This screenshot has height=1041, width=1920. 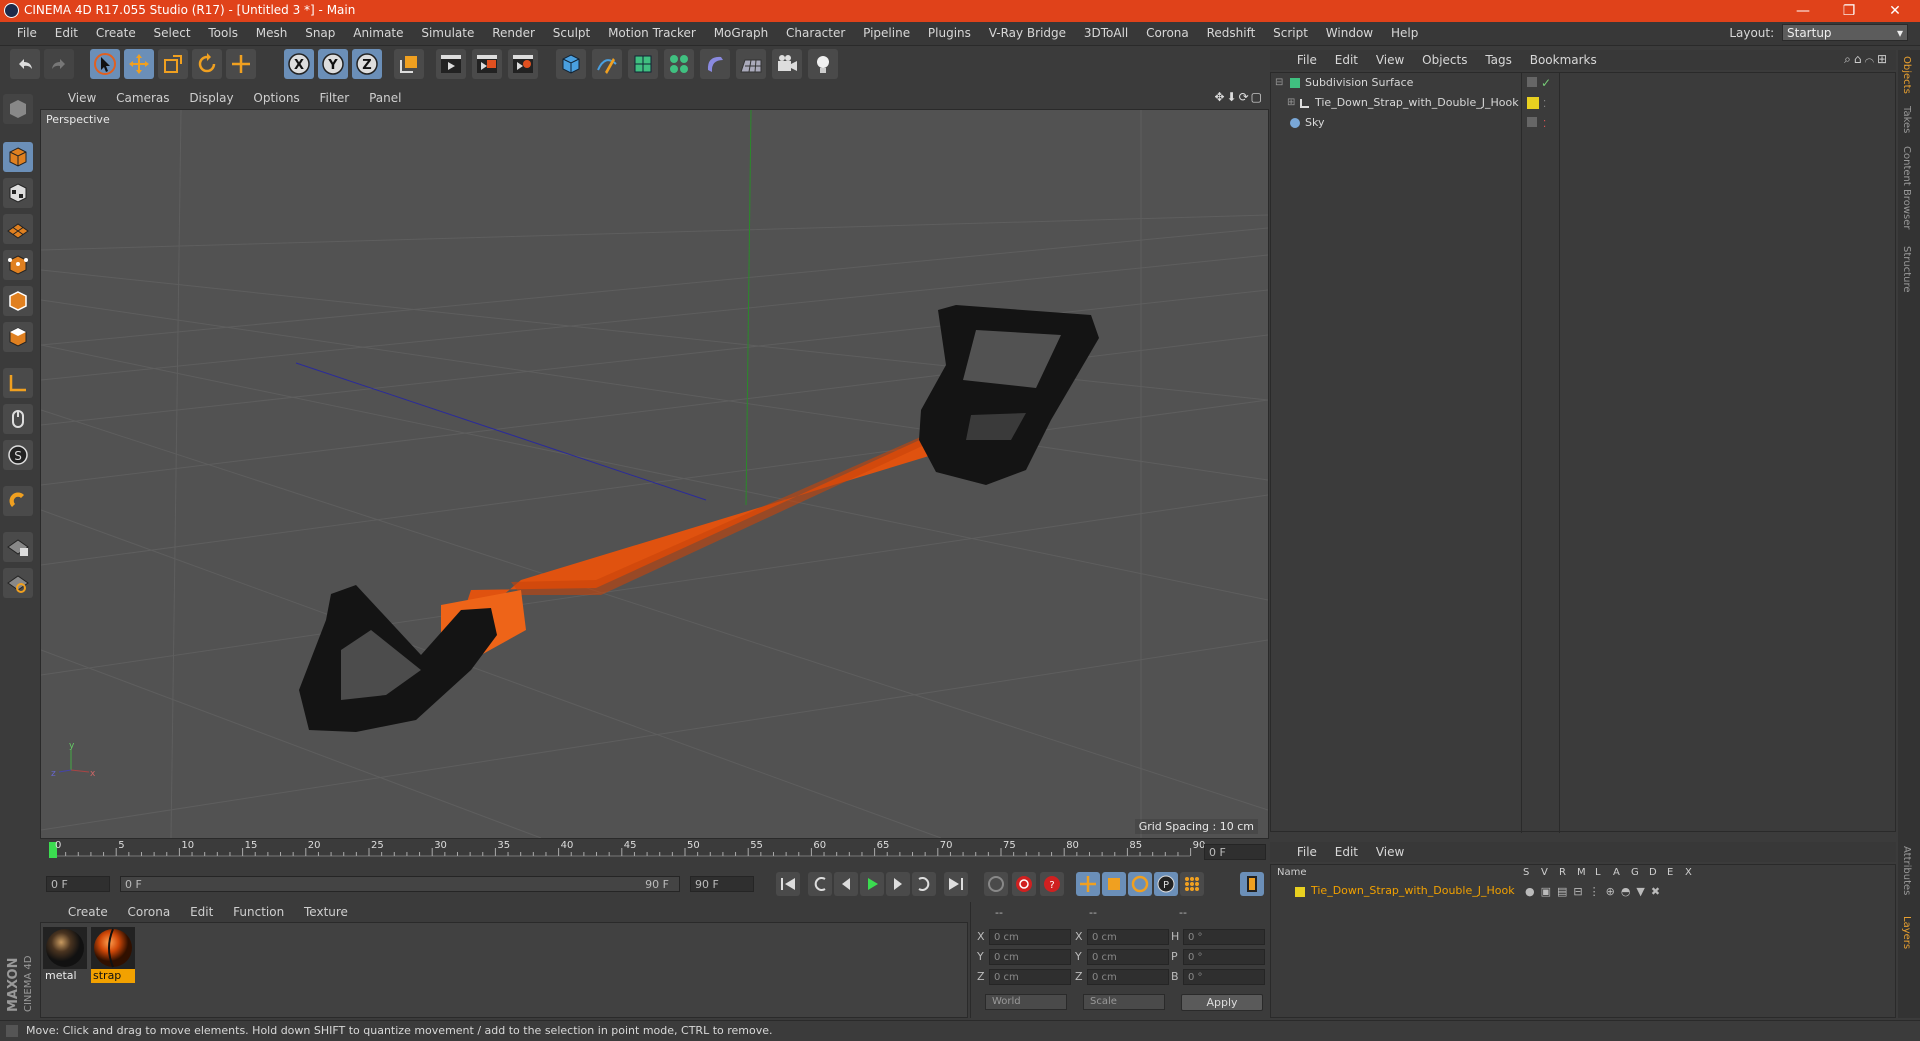 What do you see at coordinates (741, 33) in the screenshot?
I see `menu-mograph: MoGraph` at bounding box center [741, 33].